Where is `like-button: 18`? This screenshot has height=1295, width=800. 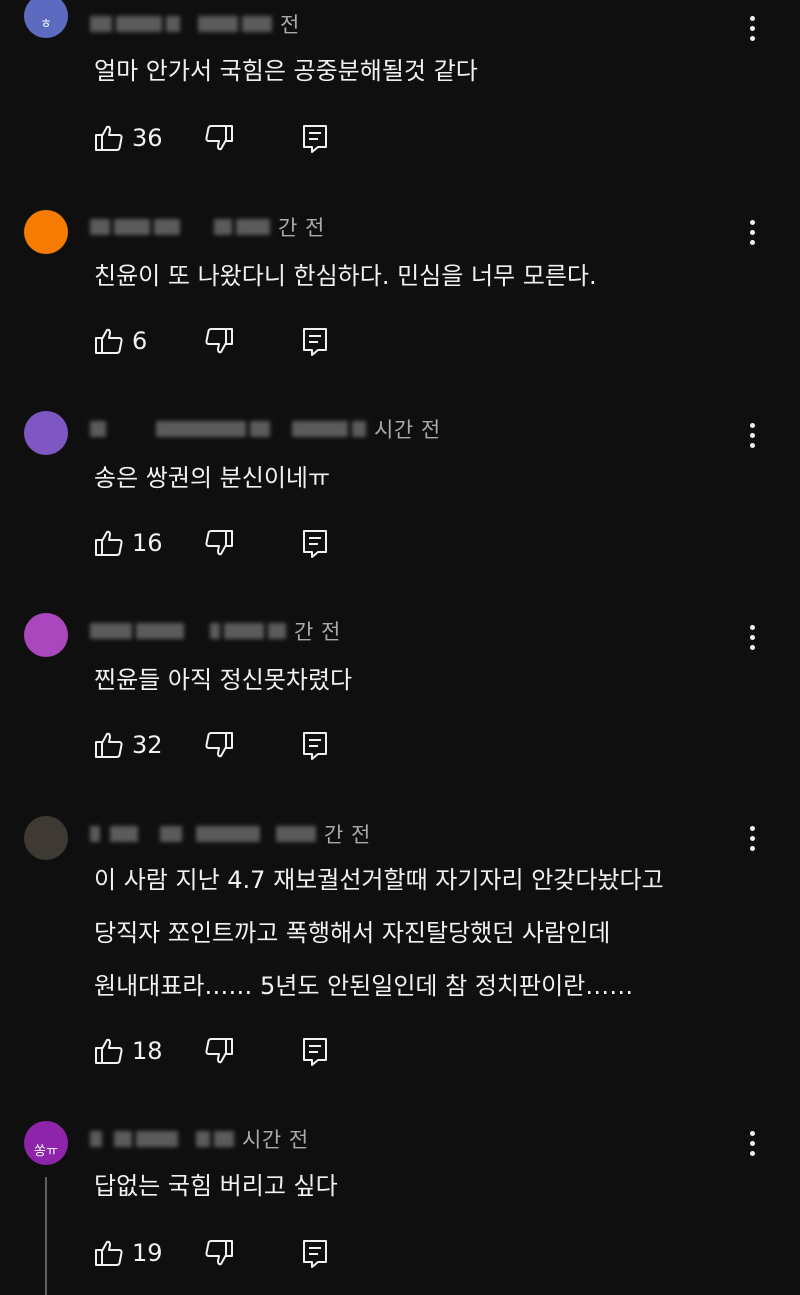 like-button: 18 is located at coordinates (135, 1051).